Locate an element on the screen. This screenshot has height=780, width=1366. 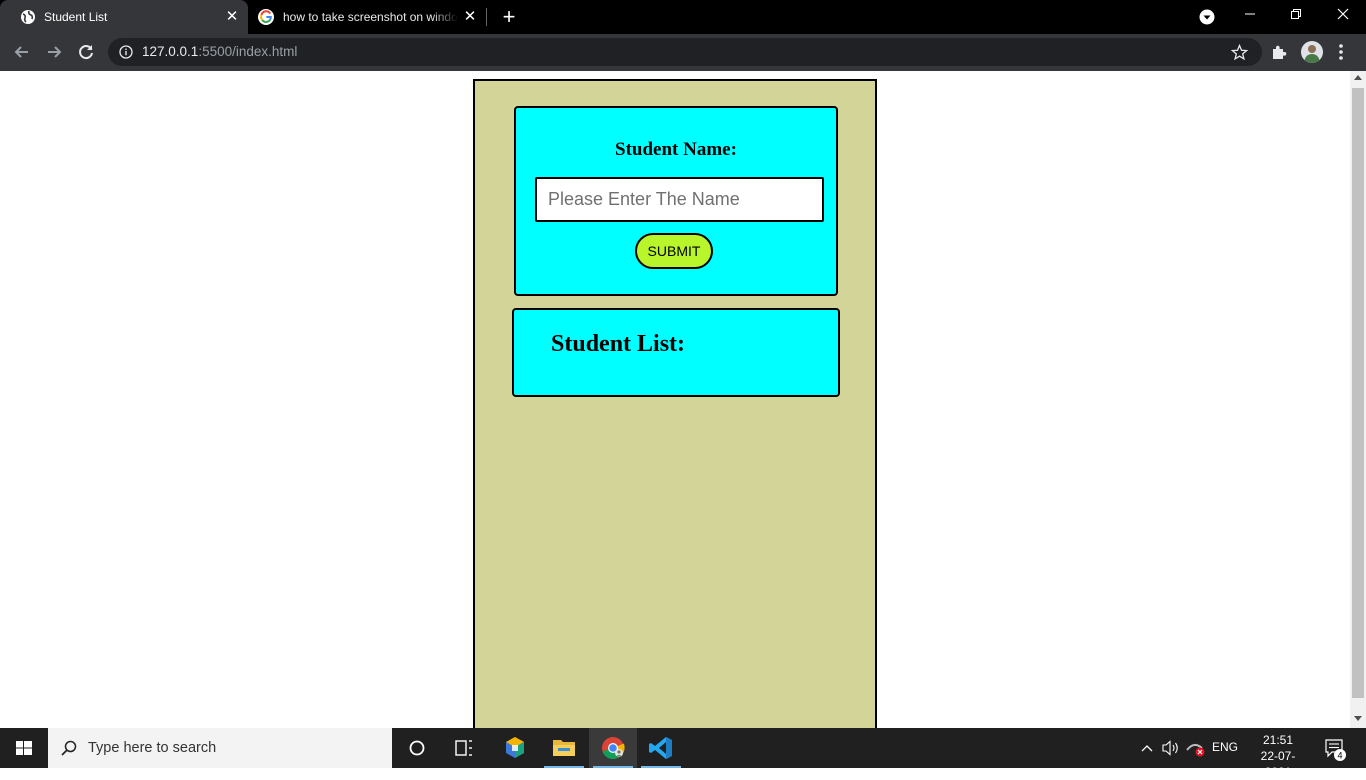
tab-search-icon is located at coordinates (1207, 17).